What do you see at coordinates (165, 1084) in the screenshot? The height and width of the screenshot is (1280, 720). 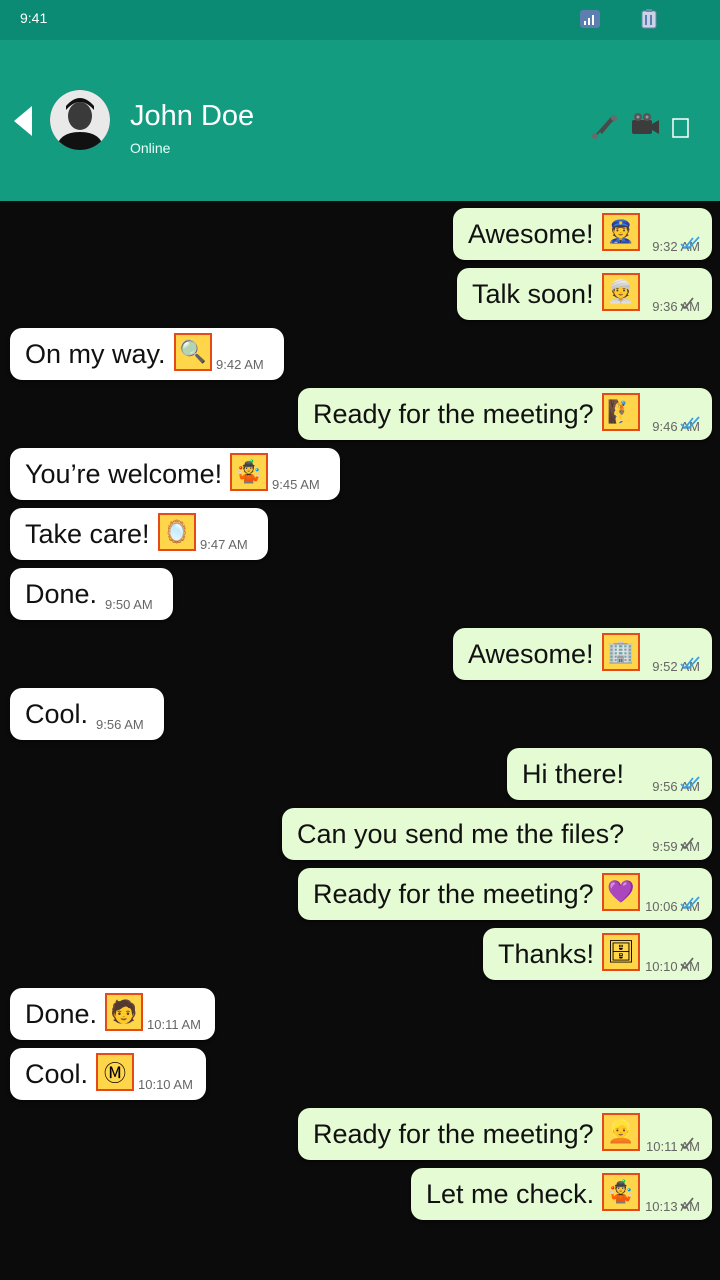 I see `message-time: 10:10 AM` at bounding box center [165, 1084].